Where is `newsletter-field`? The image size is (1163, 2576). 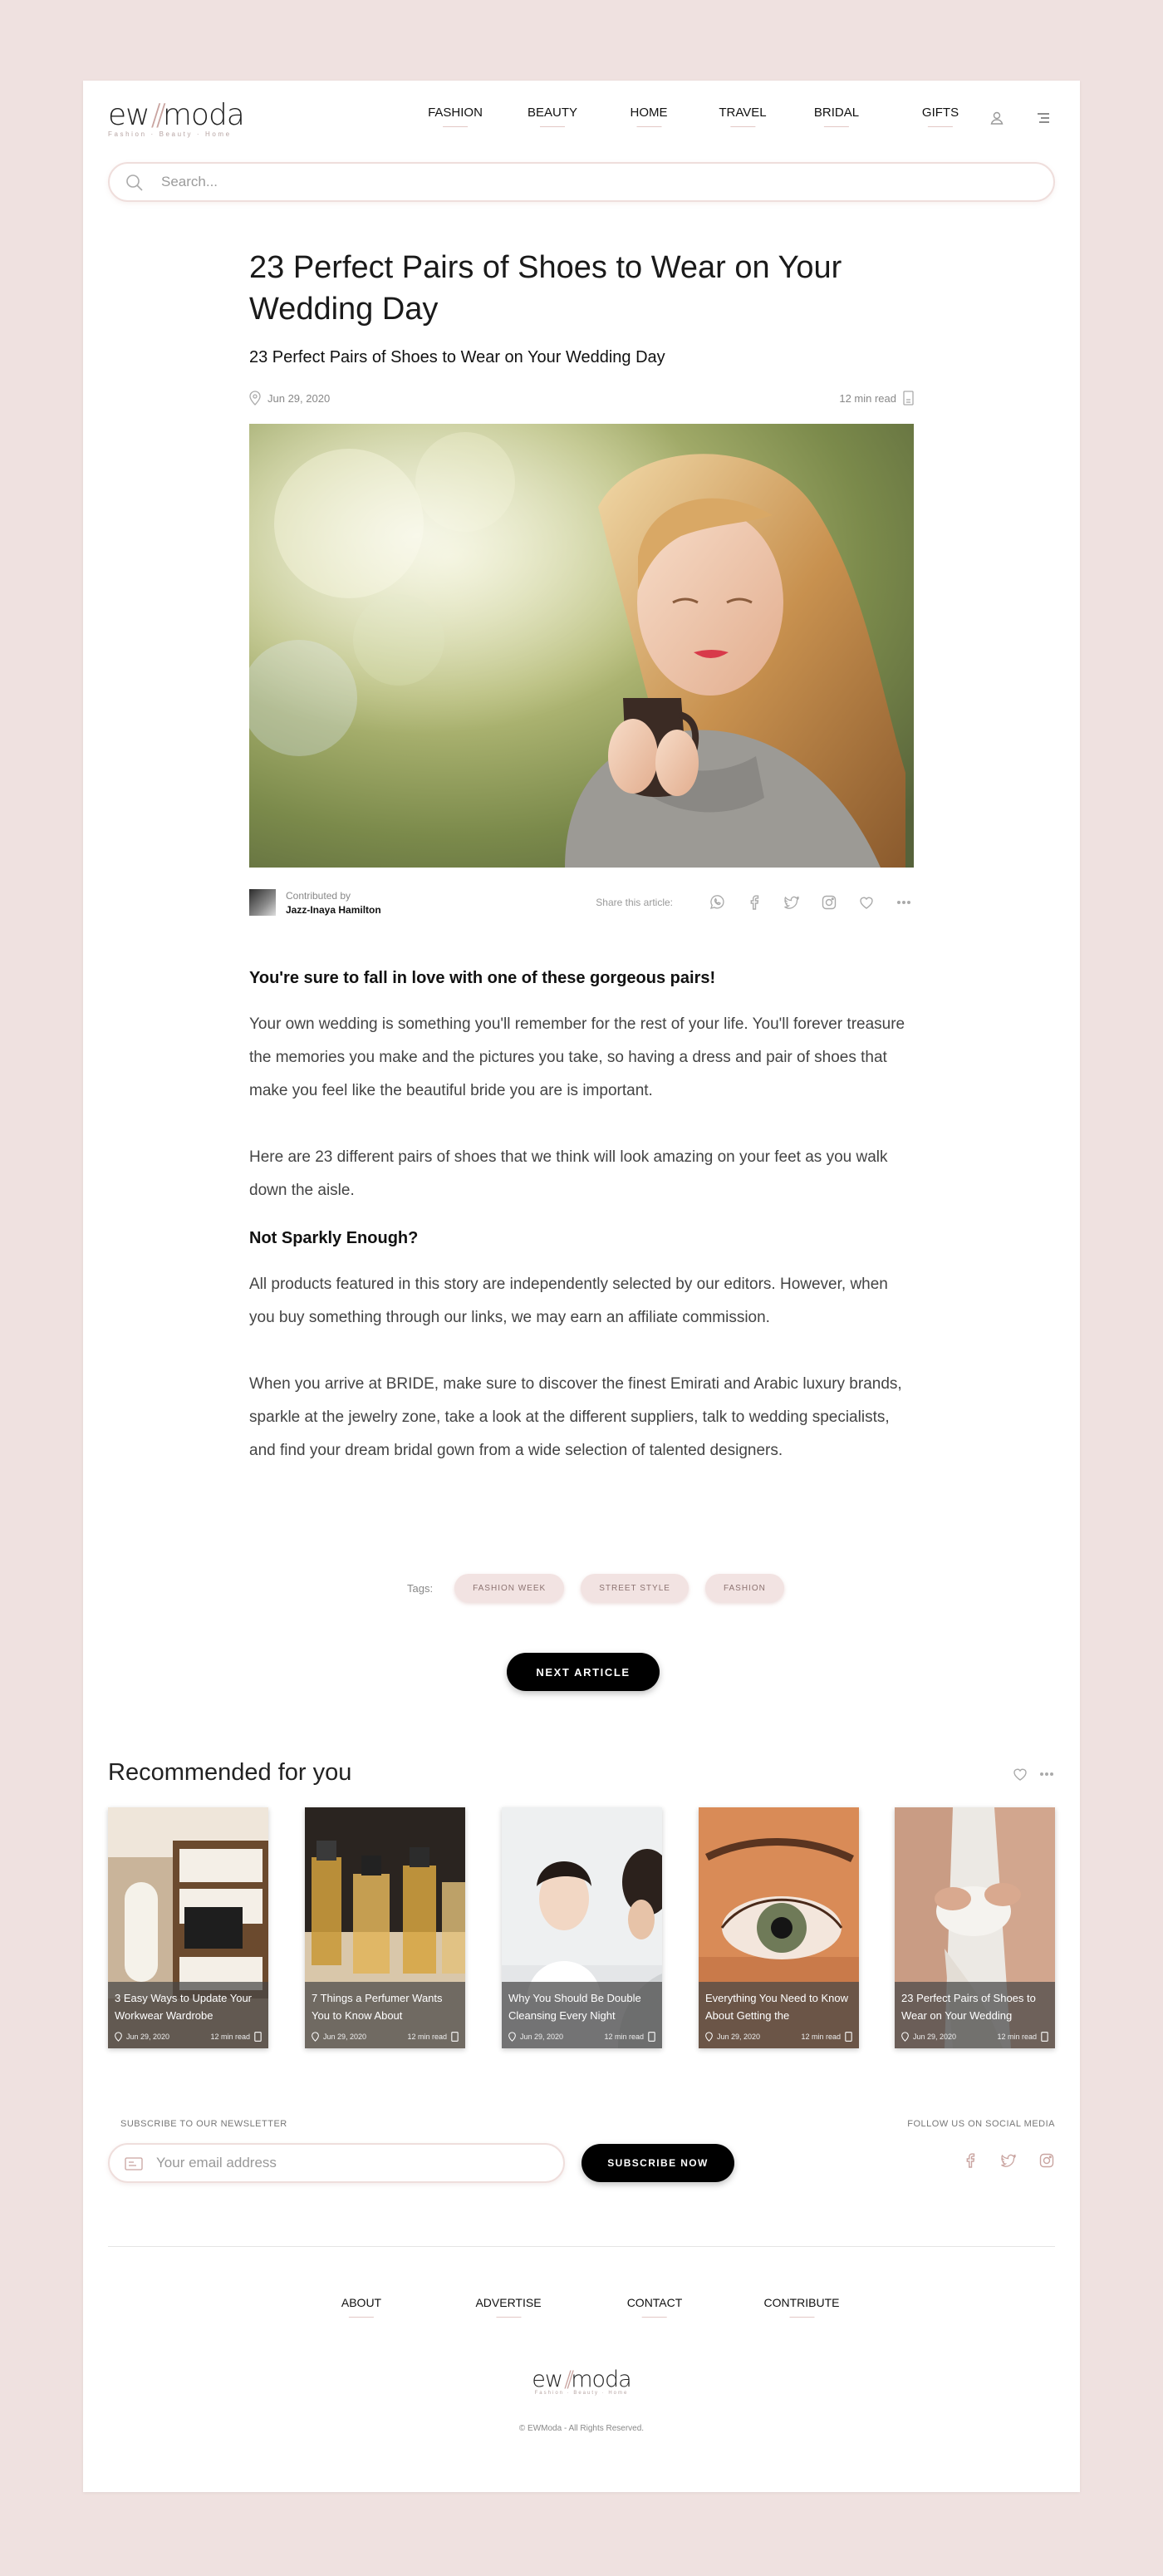
newsletter-field is located at coordinates (336, 2163).